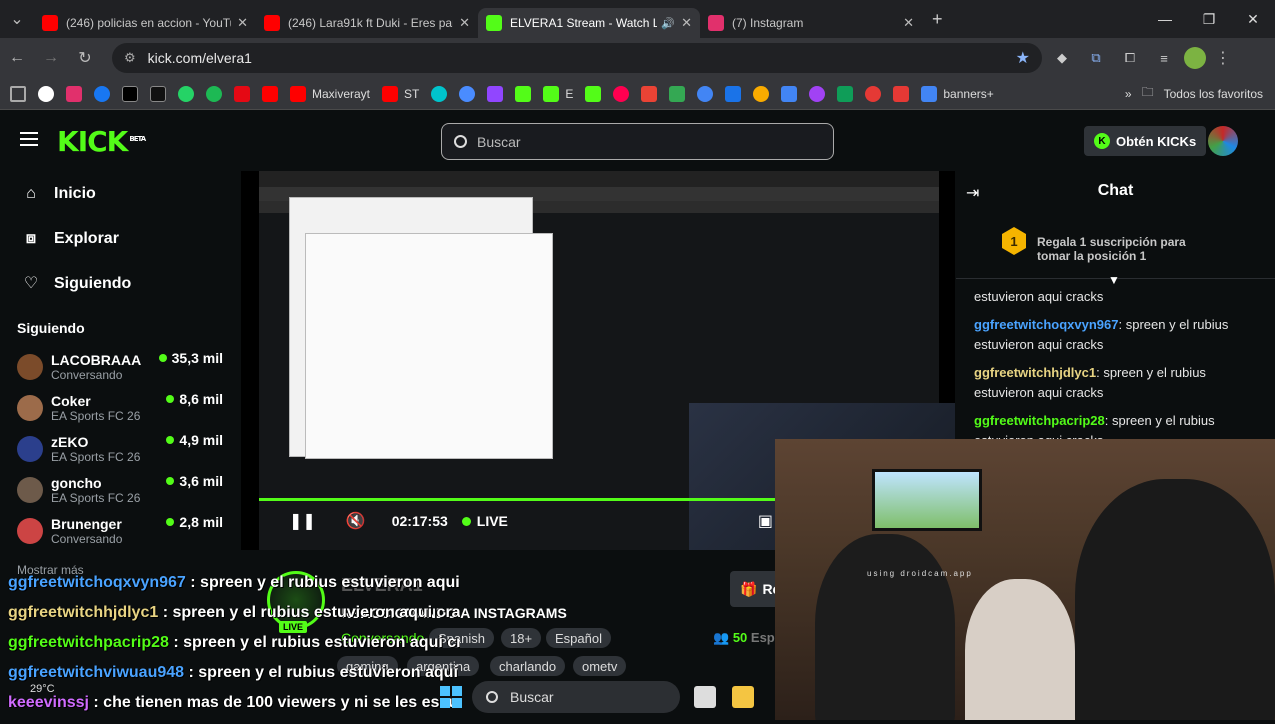 The image size is (1275, 724). Describe the element at coordinates (214, 93) in the screenshot. I see `spotify-icon` at that location.